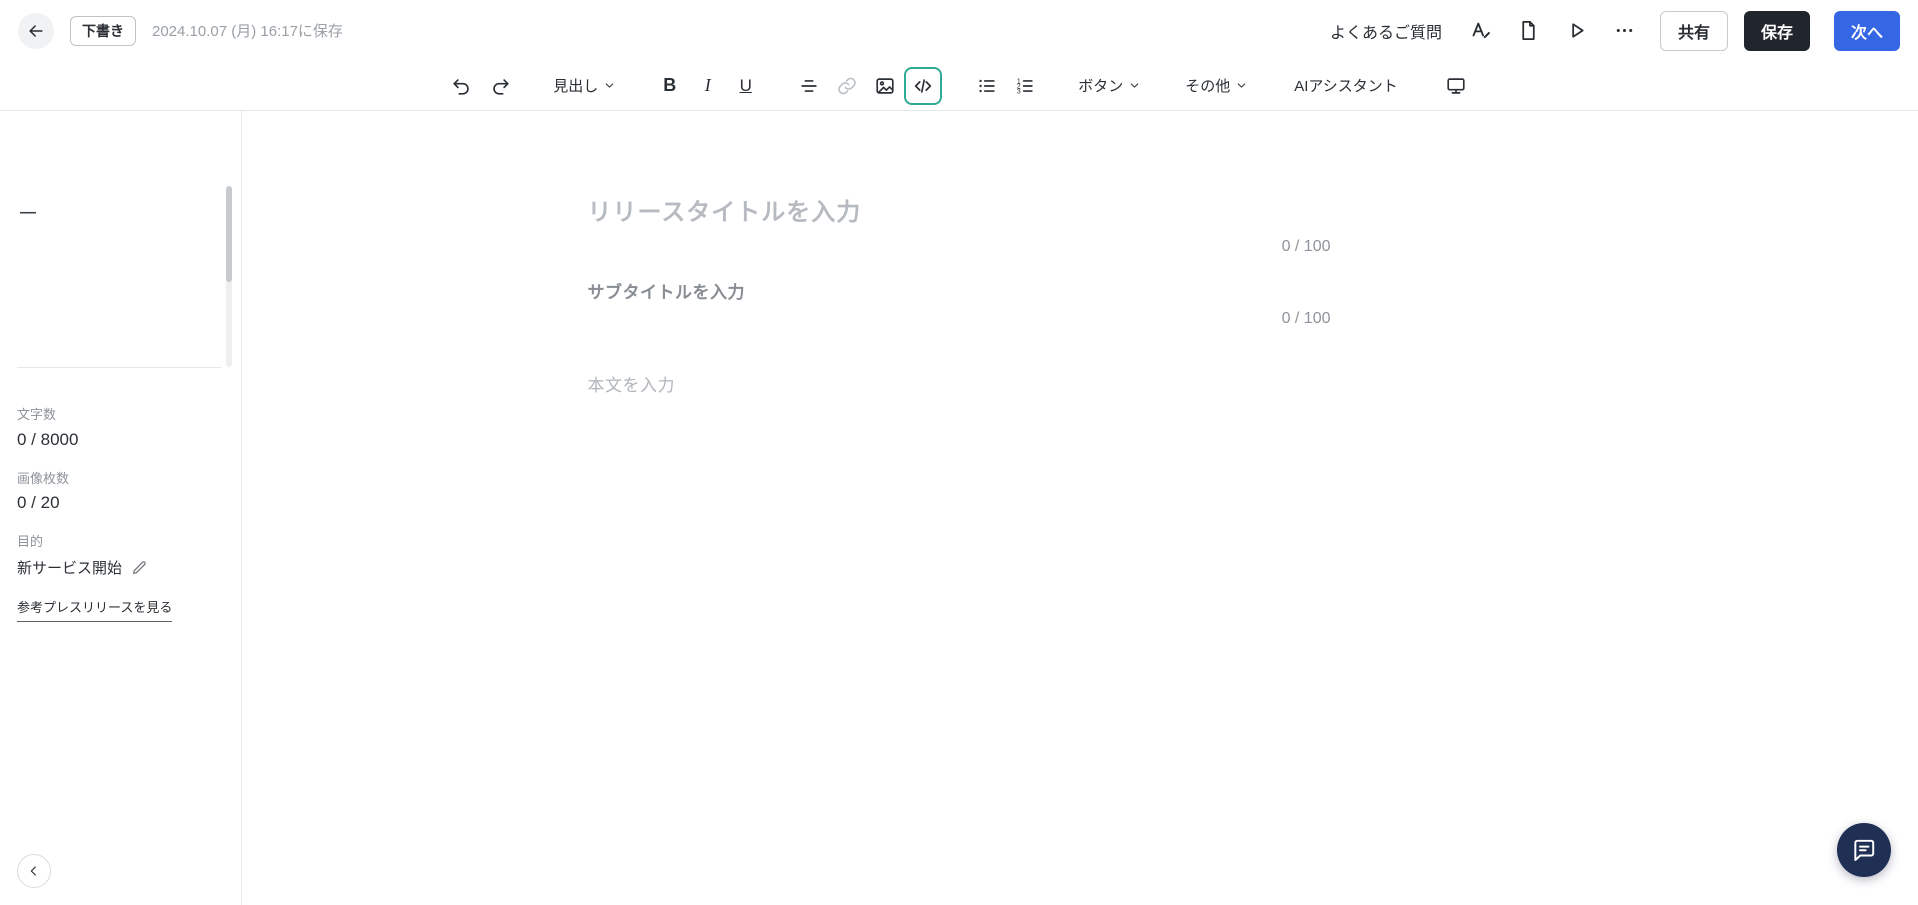 The width and height of the screenshot is (1918, 905). Describe the element at coordinates (1776, 30) in the screenshot. I see `save-button: 保存` at that location.